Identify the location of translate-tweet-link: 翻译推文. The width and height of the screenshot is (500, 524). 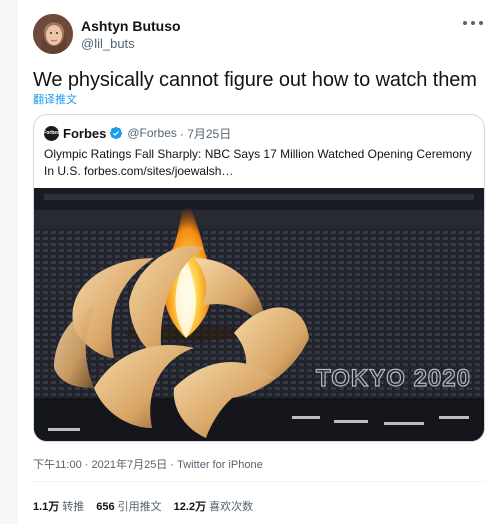
(55, 99).